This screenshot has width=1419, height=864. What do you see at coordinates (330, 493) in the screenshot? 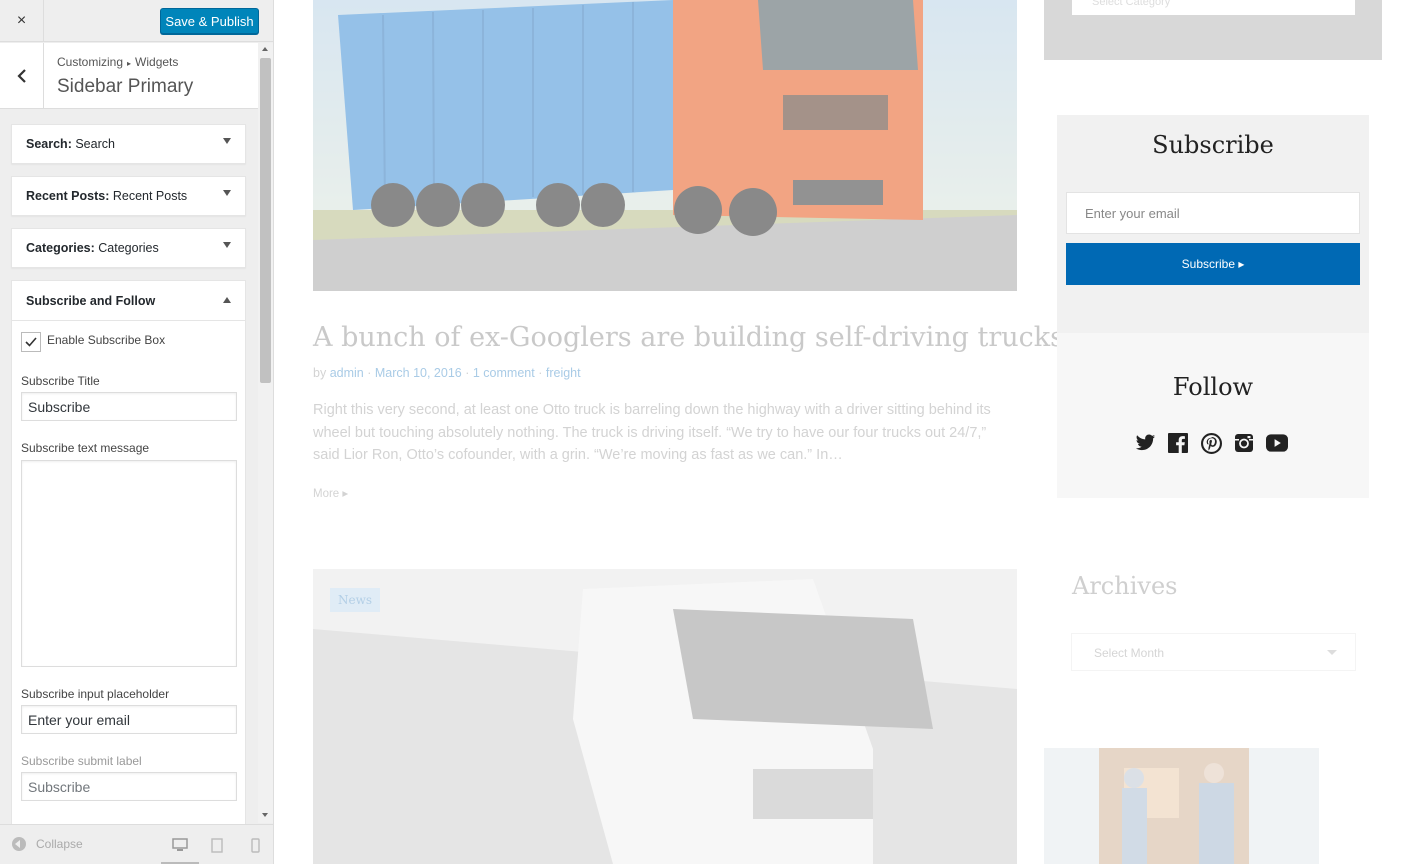
I see `read-more-link: More ▸` at bounding box center [330, 493].